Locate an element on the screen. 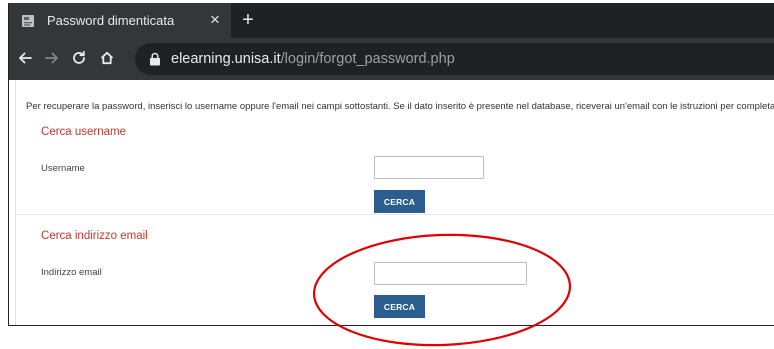 The image size is (774, 349). arrow-right-icon is located at coordinates (52, 58).